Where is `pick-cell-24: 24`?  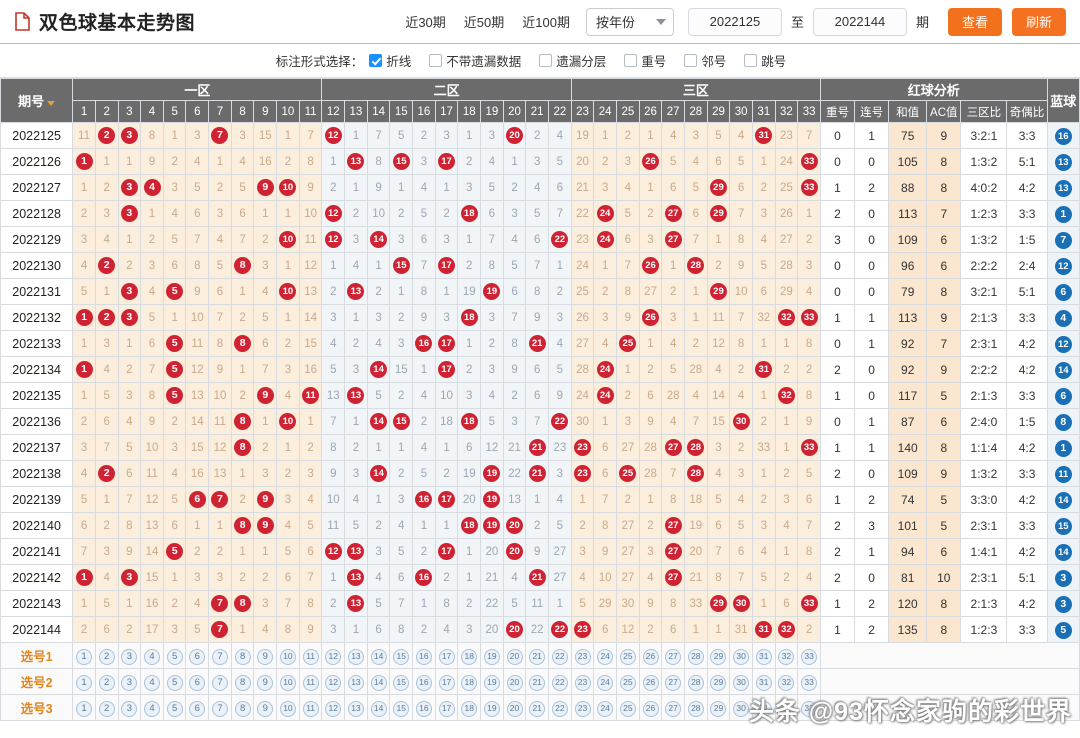 pick-cell-24: 24 is located at coordinates (605, 707).